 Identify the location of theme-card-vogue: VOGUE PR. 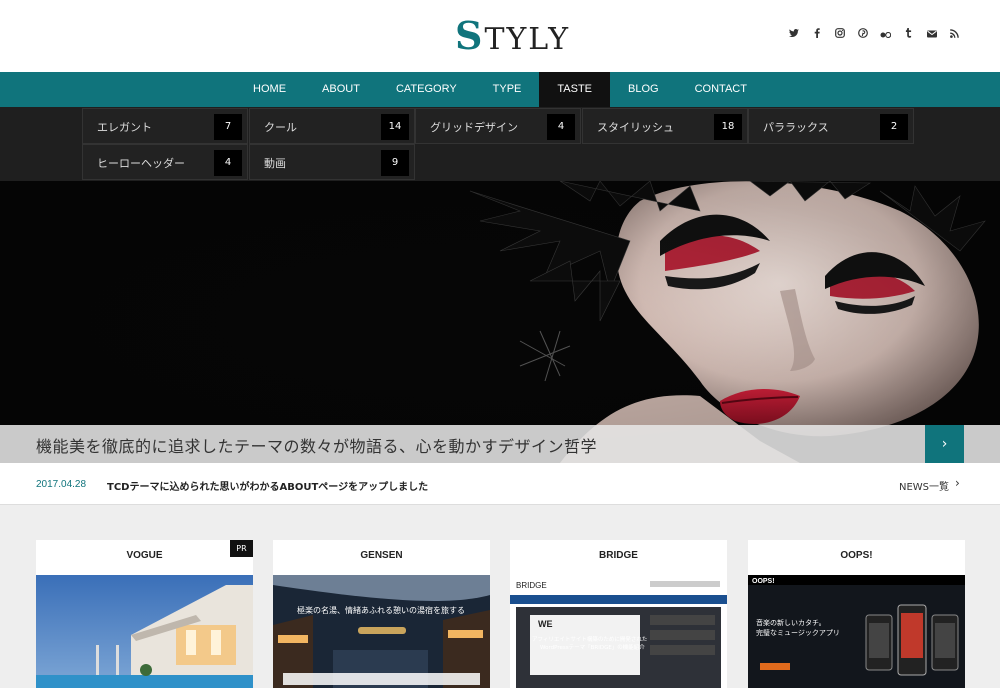
(144, 614).